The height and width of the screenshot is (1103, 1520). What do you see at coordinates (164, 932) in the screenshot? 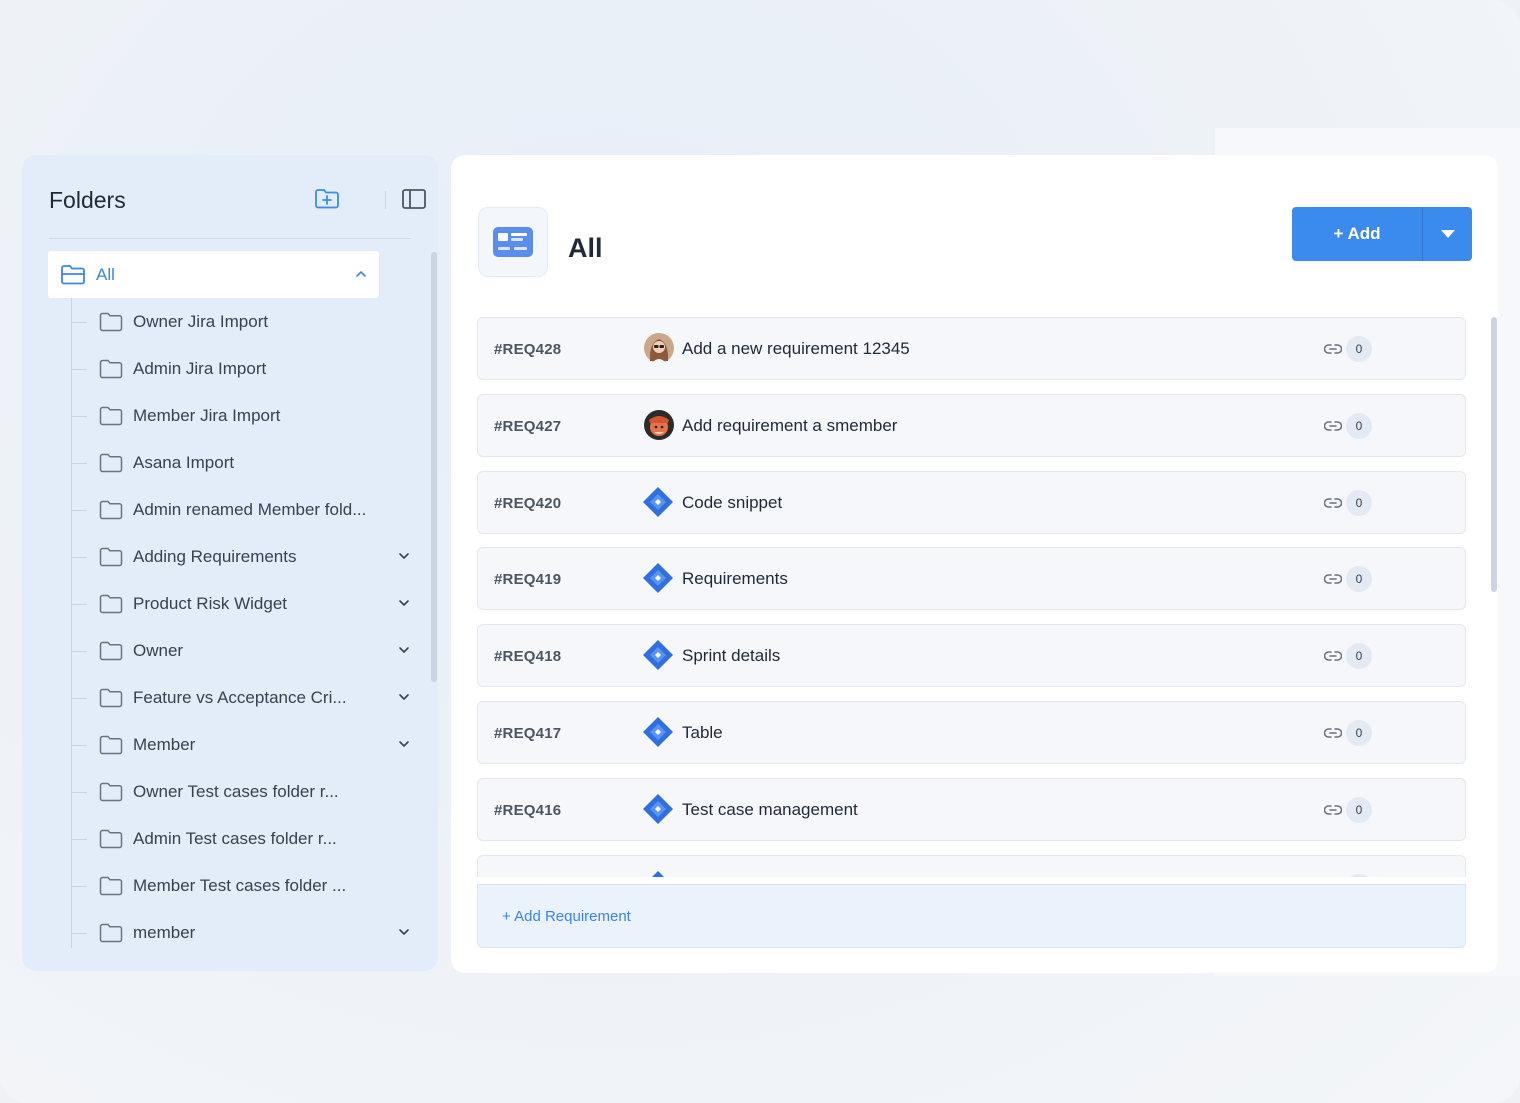
I see `folder-label: member` at bounding box center [164, 932].